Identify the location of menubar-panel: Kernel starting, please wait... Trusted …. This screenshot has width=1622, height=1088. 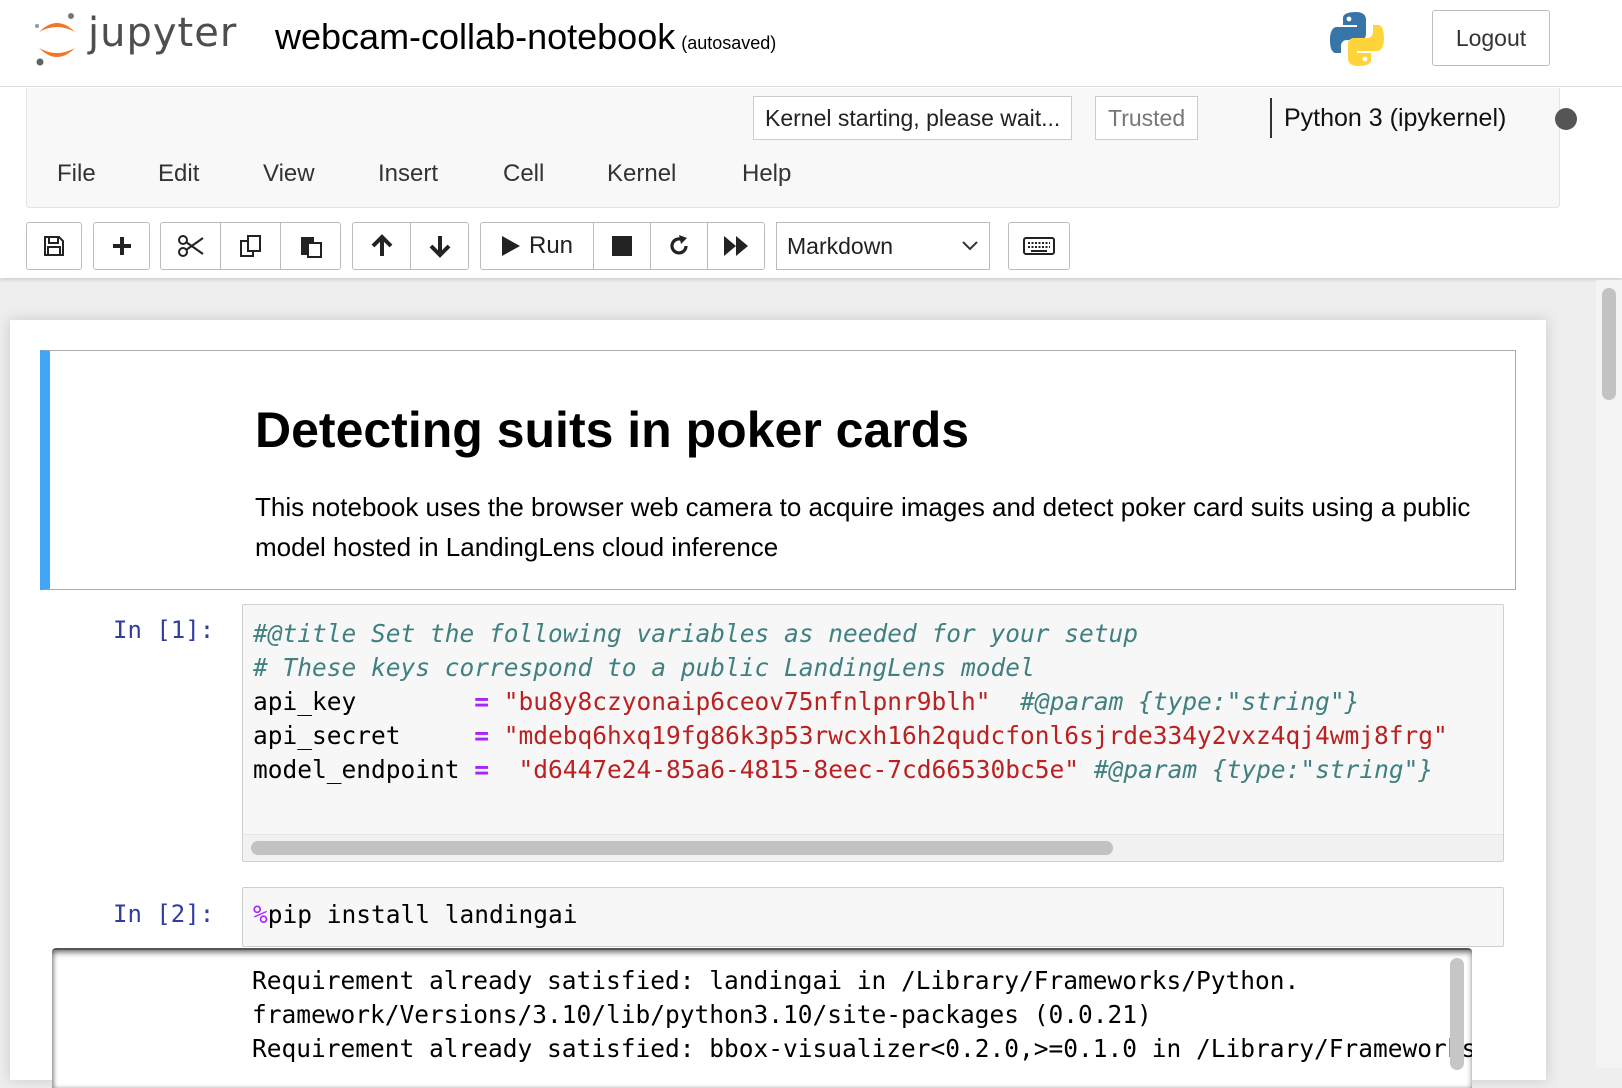
(801, 148).